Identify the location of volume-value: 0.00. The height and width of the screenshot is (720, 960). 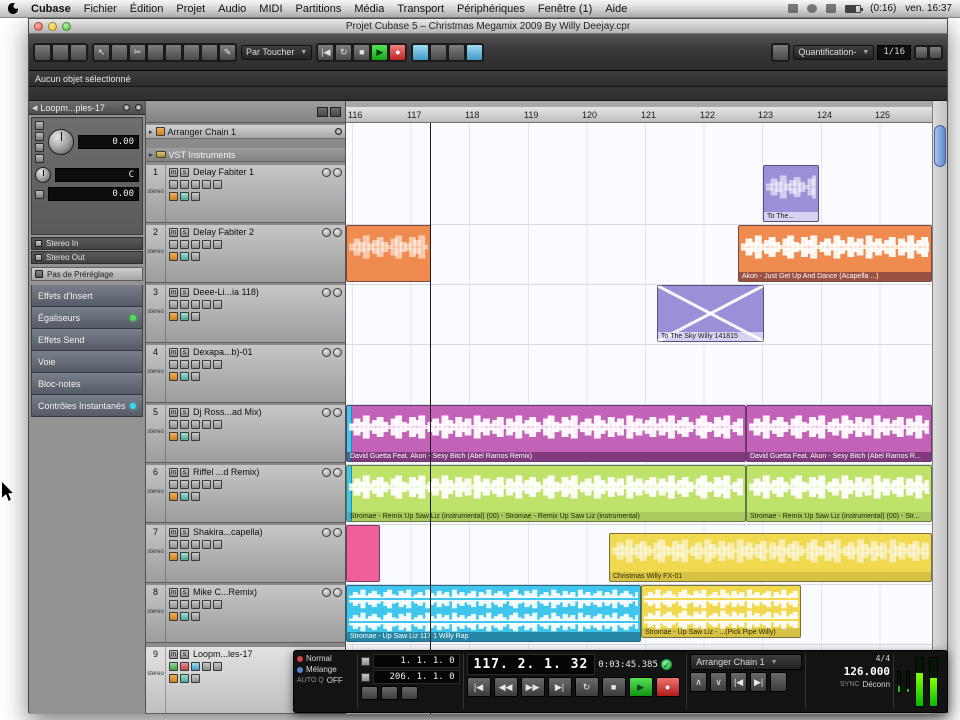
(108, 142).